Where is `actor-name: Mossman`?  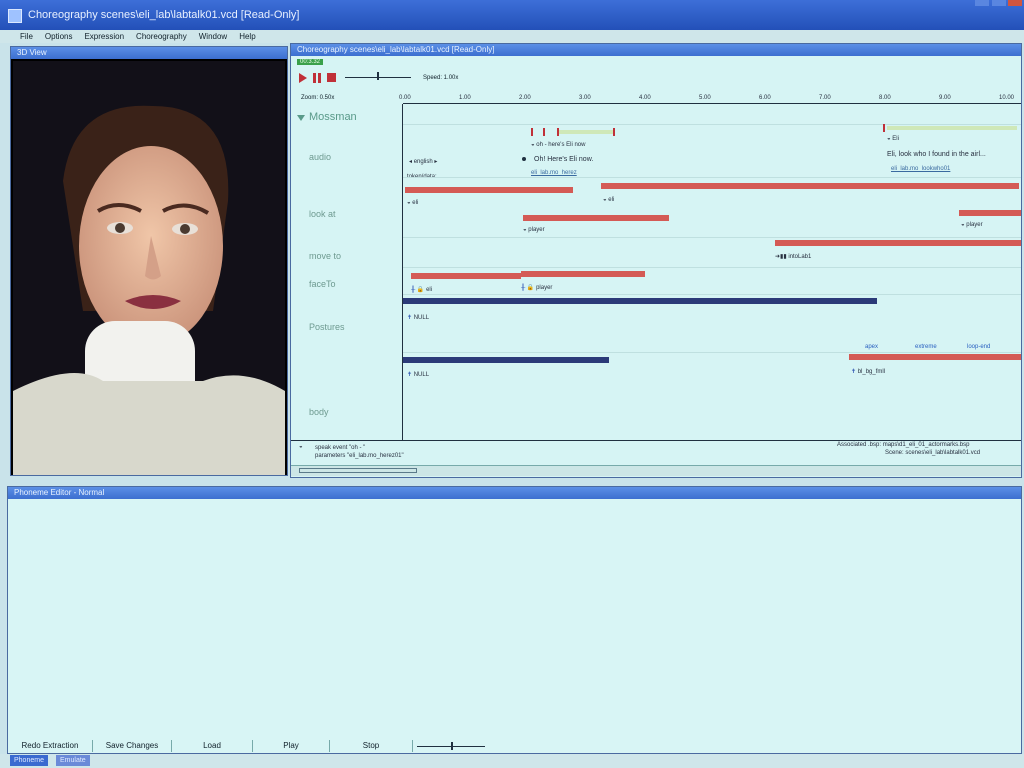 actor-name: Mossman is located at coordinates (333, 117).